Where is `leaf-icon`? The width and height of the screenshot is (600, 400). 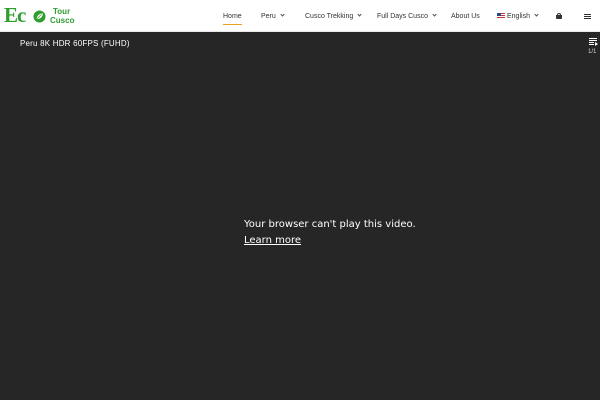 leaf-icon is located at coordinates (39, 16).